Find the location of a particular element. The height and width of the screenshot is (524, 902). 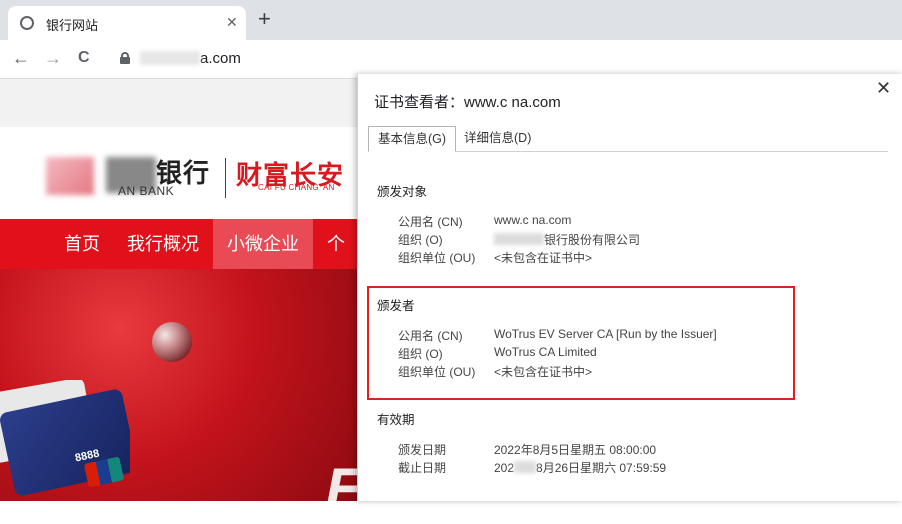

browser-tab: 银行网站 ✕ is located at coordinates (127, 23).